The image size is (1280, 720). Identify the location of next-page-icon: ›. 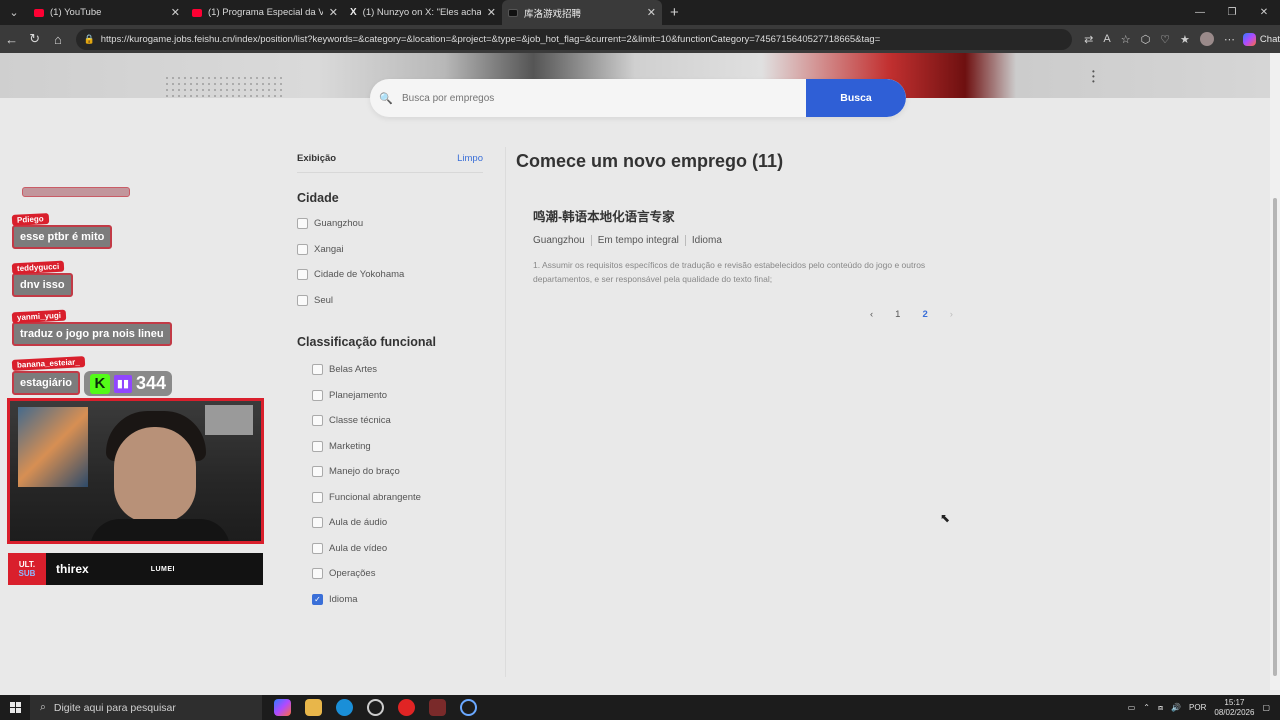
(951, 314).